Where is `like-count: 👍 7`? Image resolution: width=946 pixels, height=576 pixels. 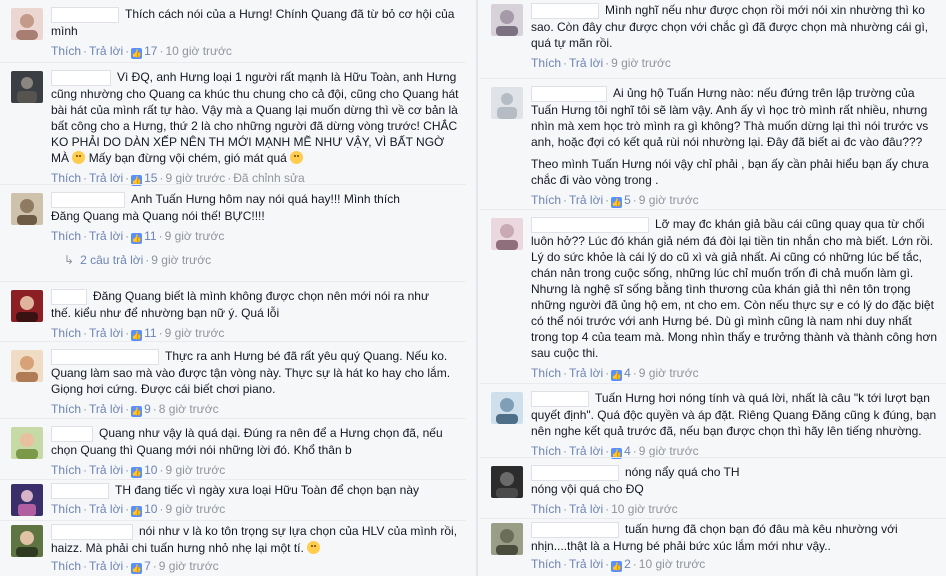
like-count: 👍 7 is located at coordinates (141, 566).